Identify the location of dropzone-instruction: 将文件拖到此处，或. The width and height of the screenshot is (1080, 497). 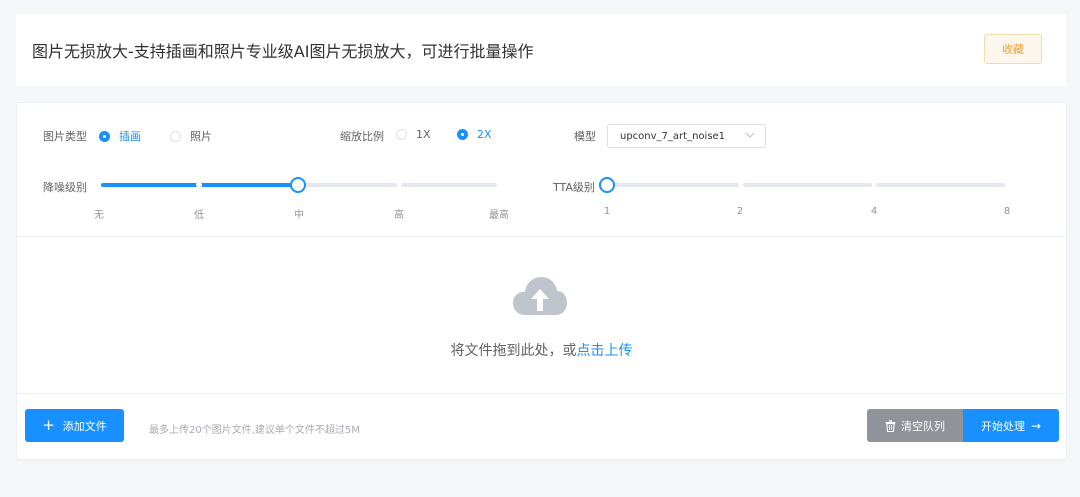
(513, 351).